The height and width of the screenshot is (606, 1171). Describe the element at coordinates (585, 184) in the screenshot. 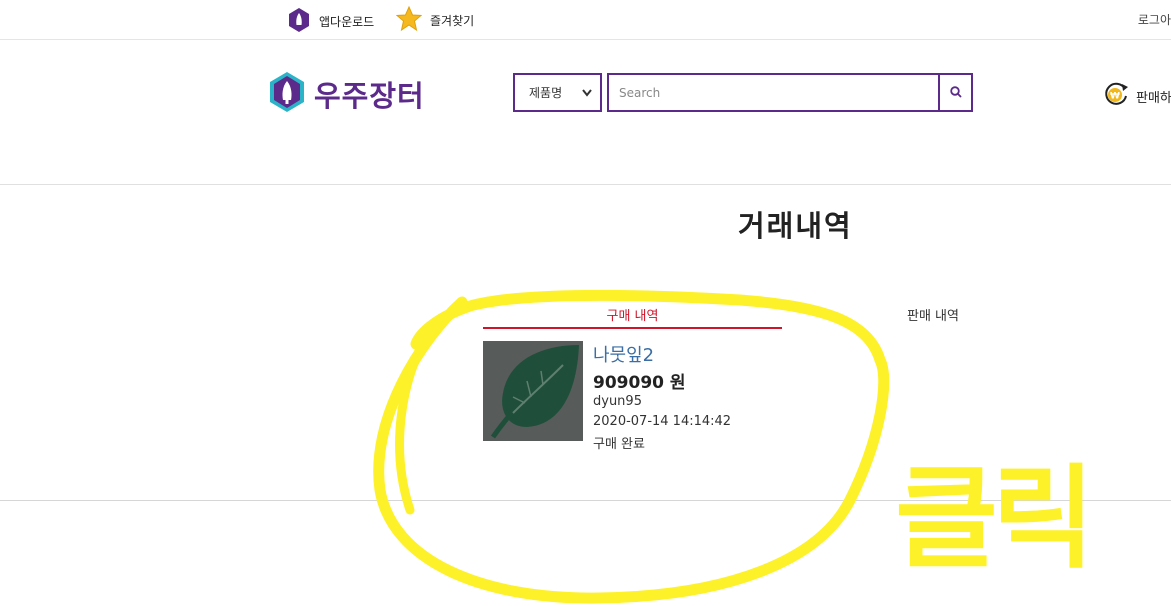

I see `header-divider` at that location.